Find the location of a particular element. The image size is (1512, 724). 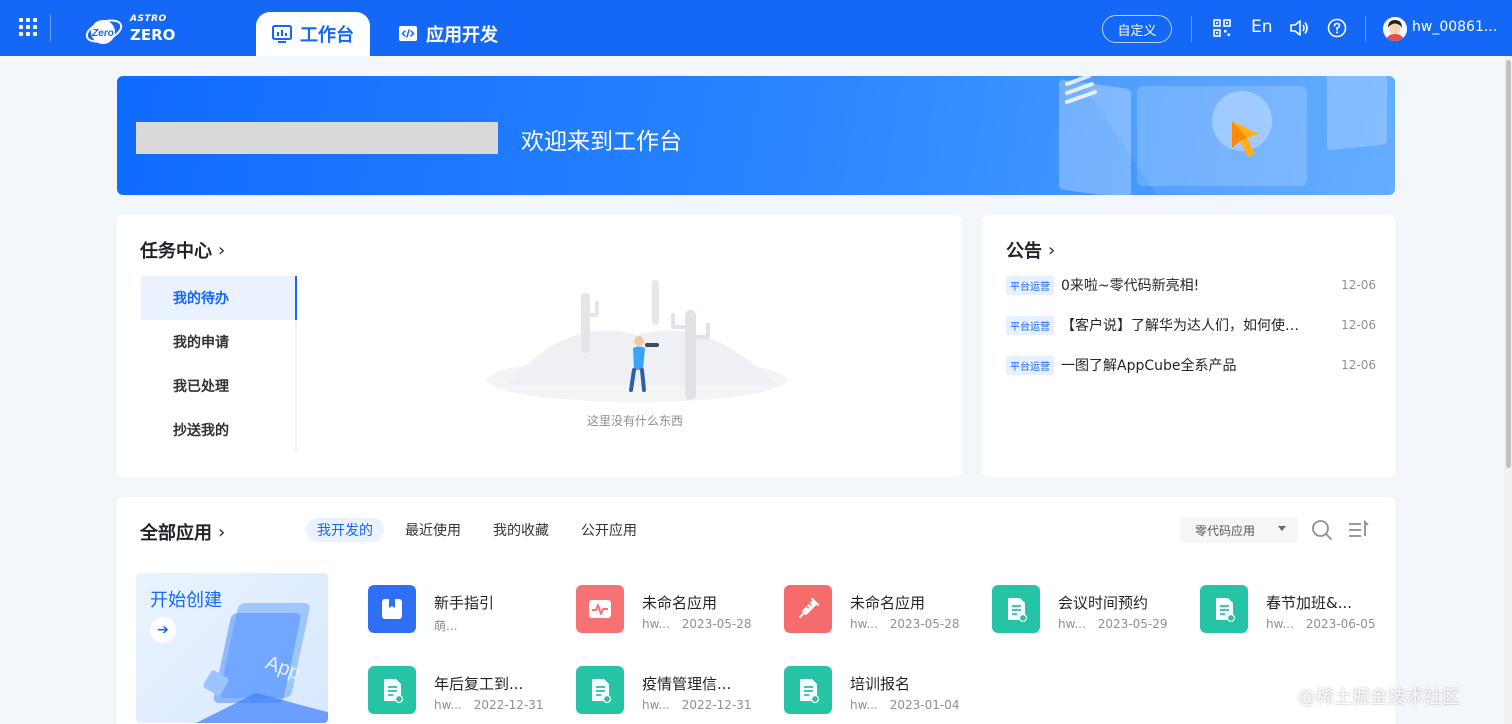

welcome-banner: 欢迎来到工作台 is located at coordinates (756, 135).